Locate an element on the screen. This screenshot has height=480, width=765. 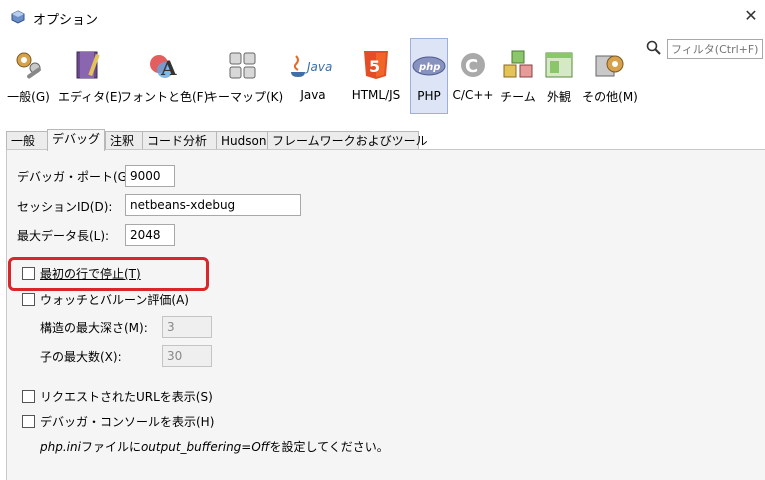
close-icon: ✕ is located at coordinates (751, 15).